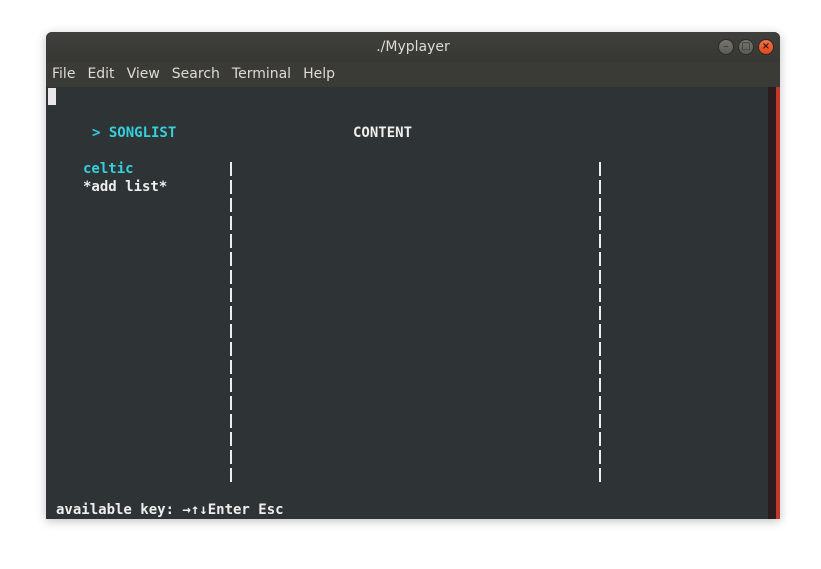 The image size is (821, 569). Describe the element at coordinates (170, 510) in the screenshot. I see `footer-available-keys: available key: →↑↓Enter Esc` at that location.